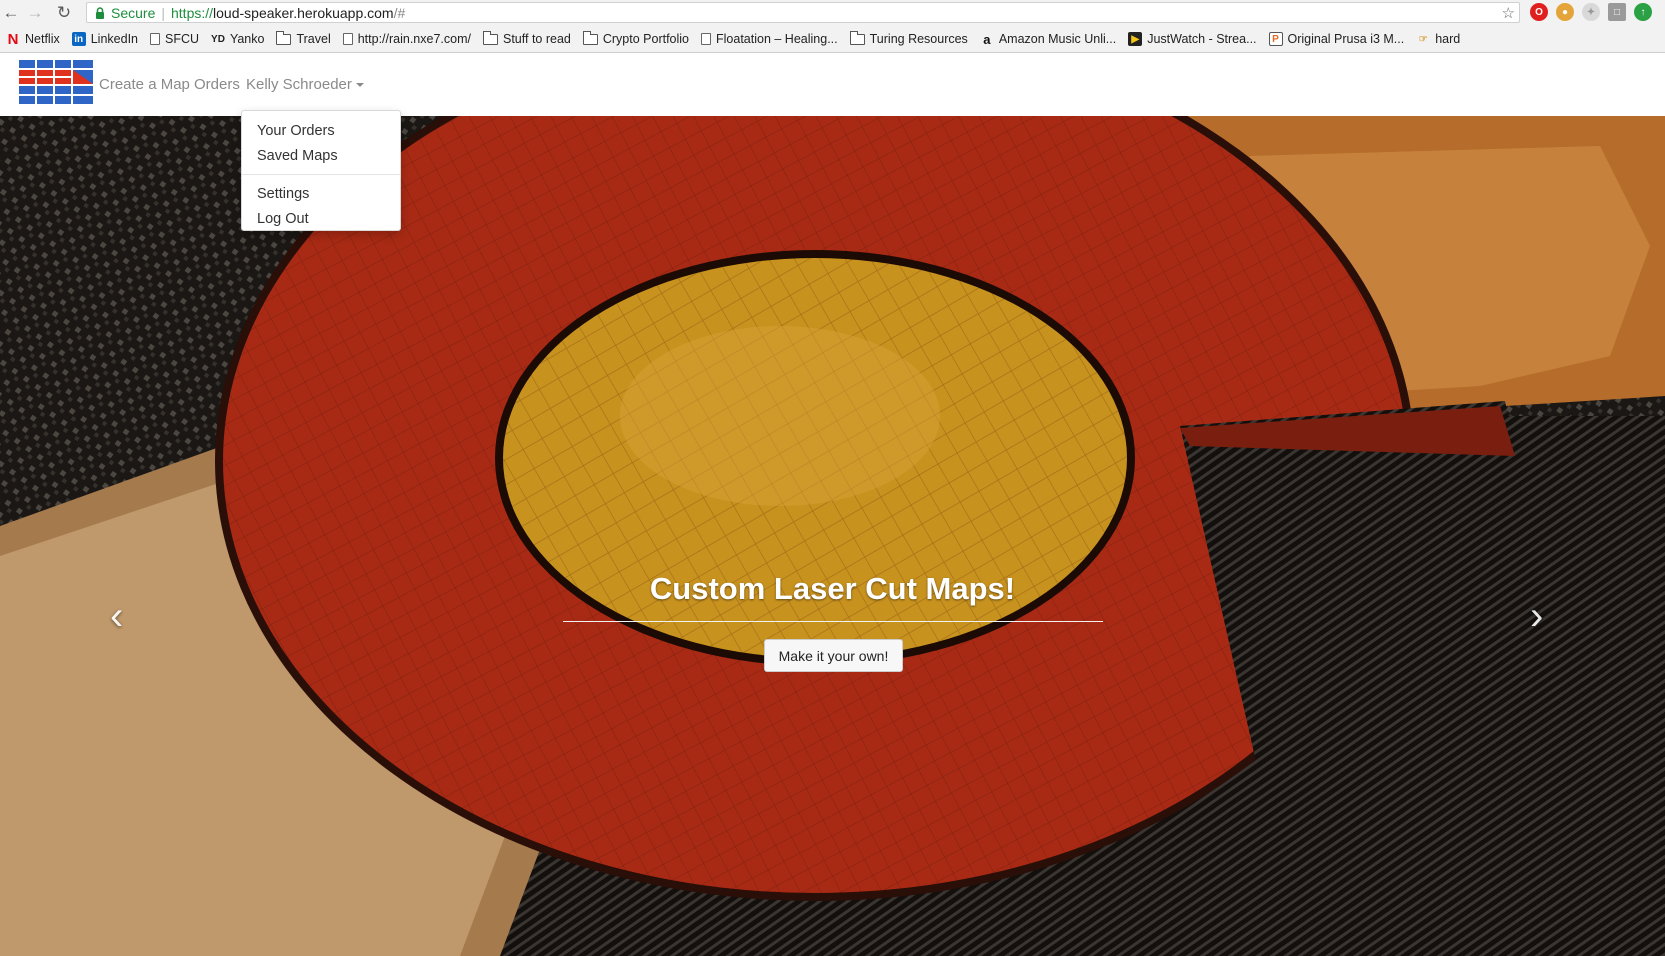 The width and height of the screenshot is (1665, 956). I want to click on caret-down-icon, so click(359, 85).